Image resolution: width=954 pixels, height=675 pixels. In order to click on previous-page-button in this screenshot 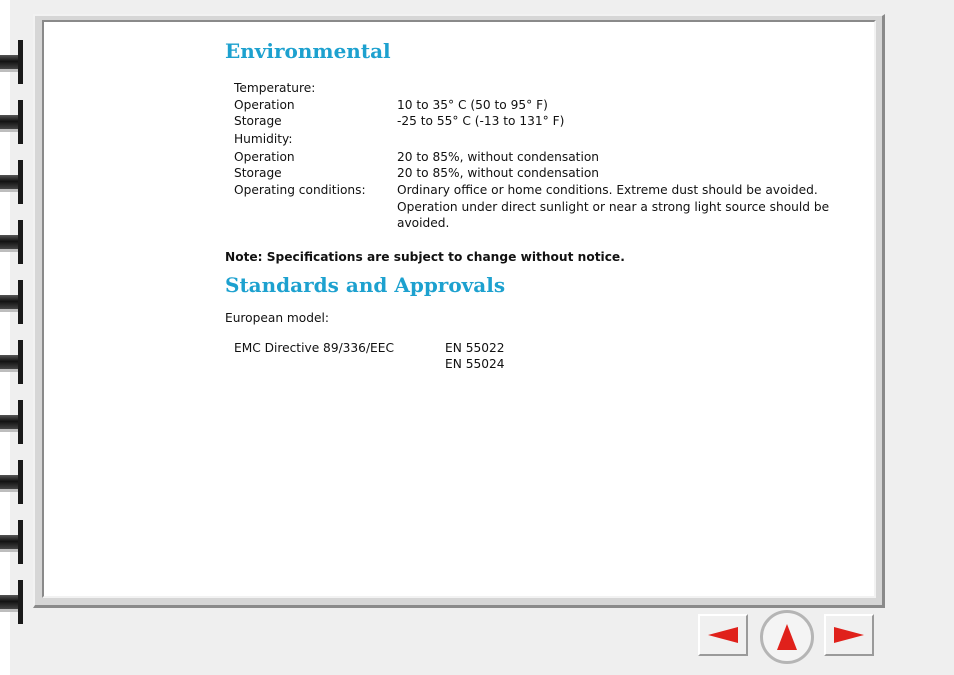, I will do `click(723, 635)`.